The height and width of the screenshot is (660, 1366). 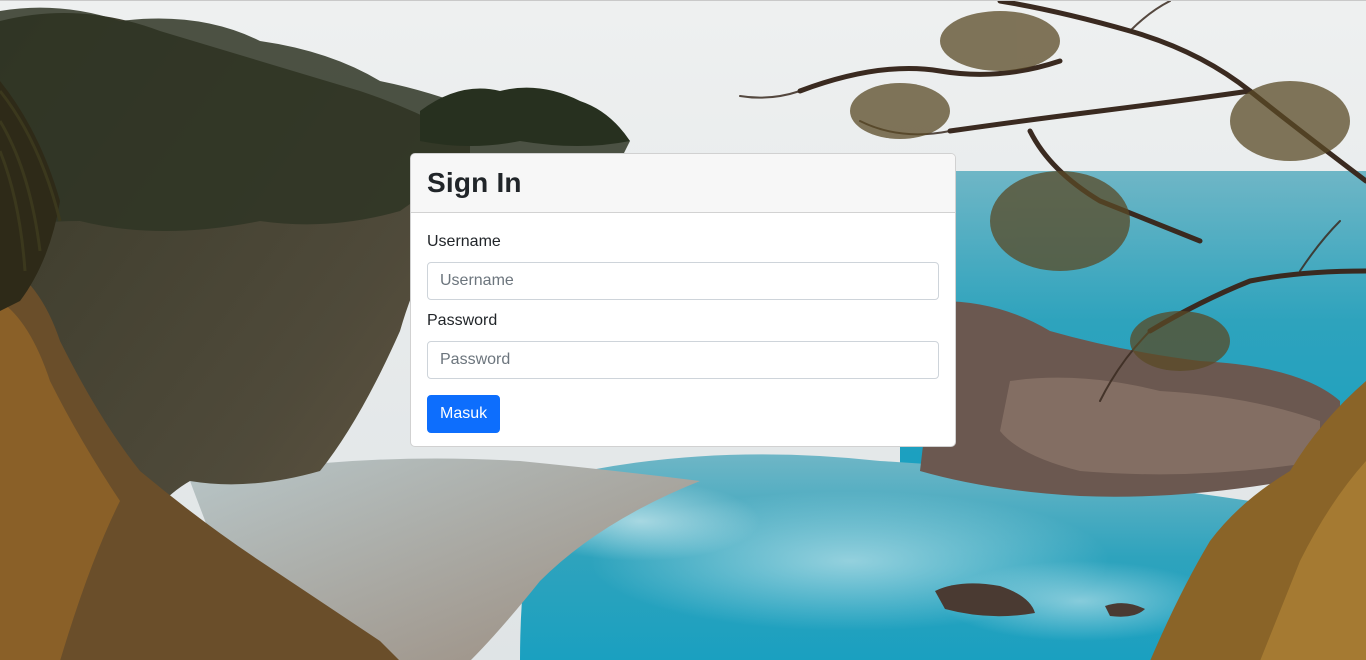 I want to click on username-label: Username, so click(x=464, y=241).